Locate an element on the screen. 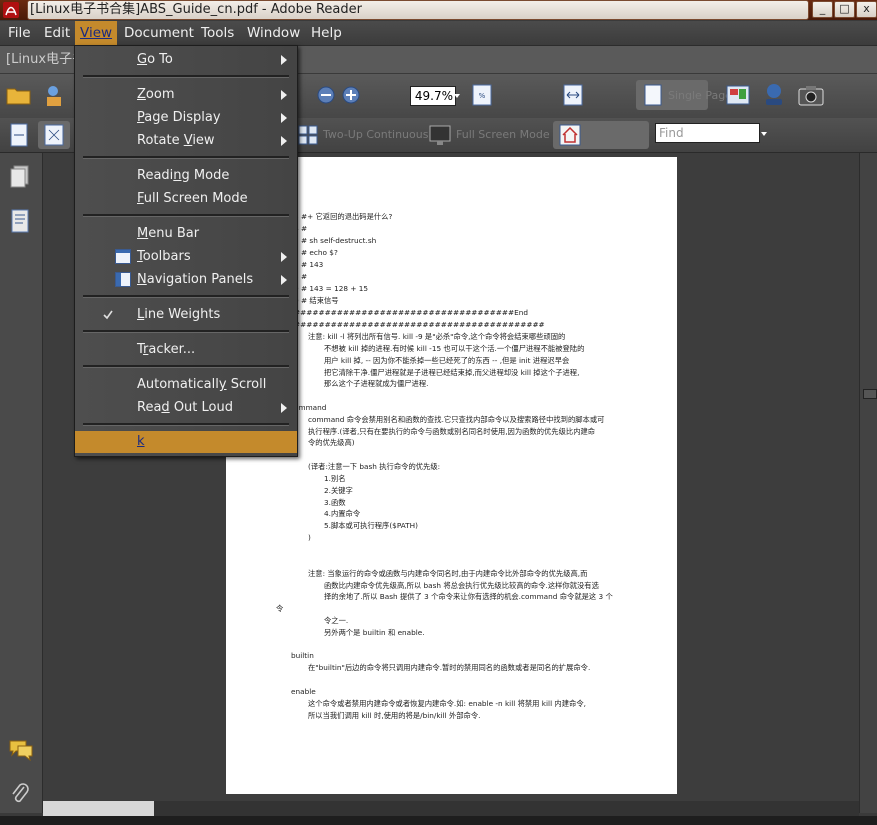 The width and height of the screenshot is (877, 825). view-menu-menu-bar: Menu Bar is located at coordinates (186, 234).